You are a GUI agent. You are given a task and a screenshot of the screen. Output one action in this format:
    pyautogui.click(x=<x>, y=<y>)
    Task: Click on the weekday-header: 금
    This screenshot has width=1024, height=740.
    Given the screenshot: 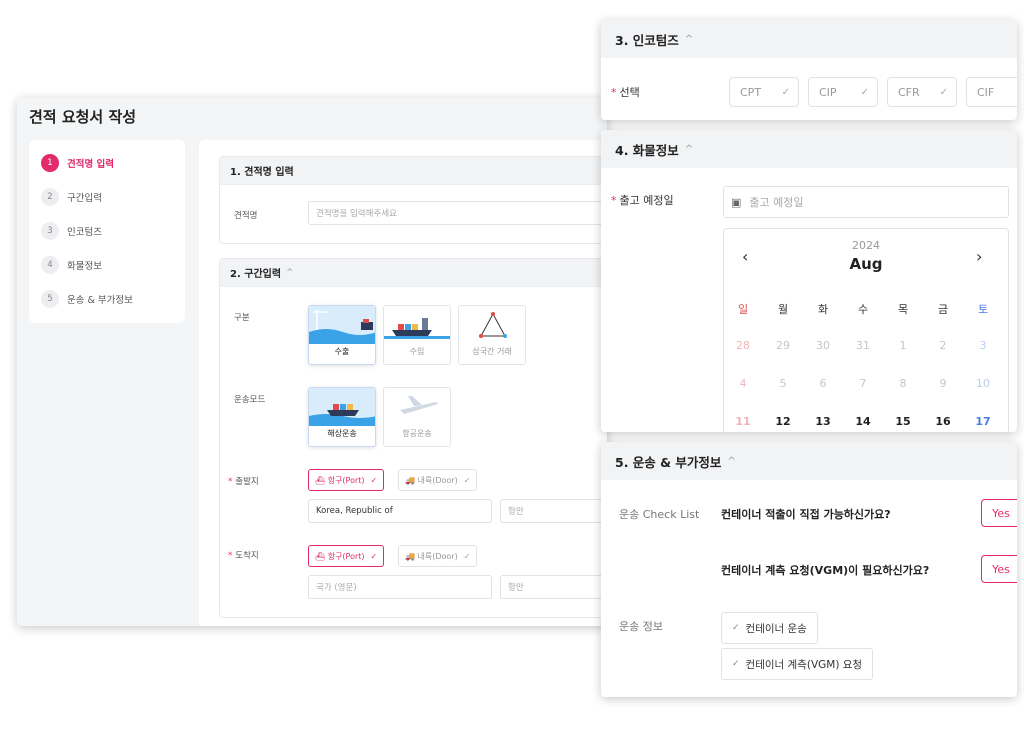 What is the action you would take?
    pyautogui.click(x=943, y=309)
    